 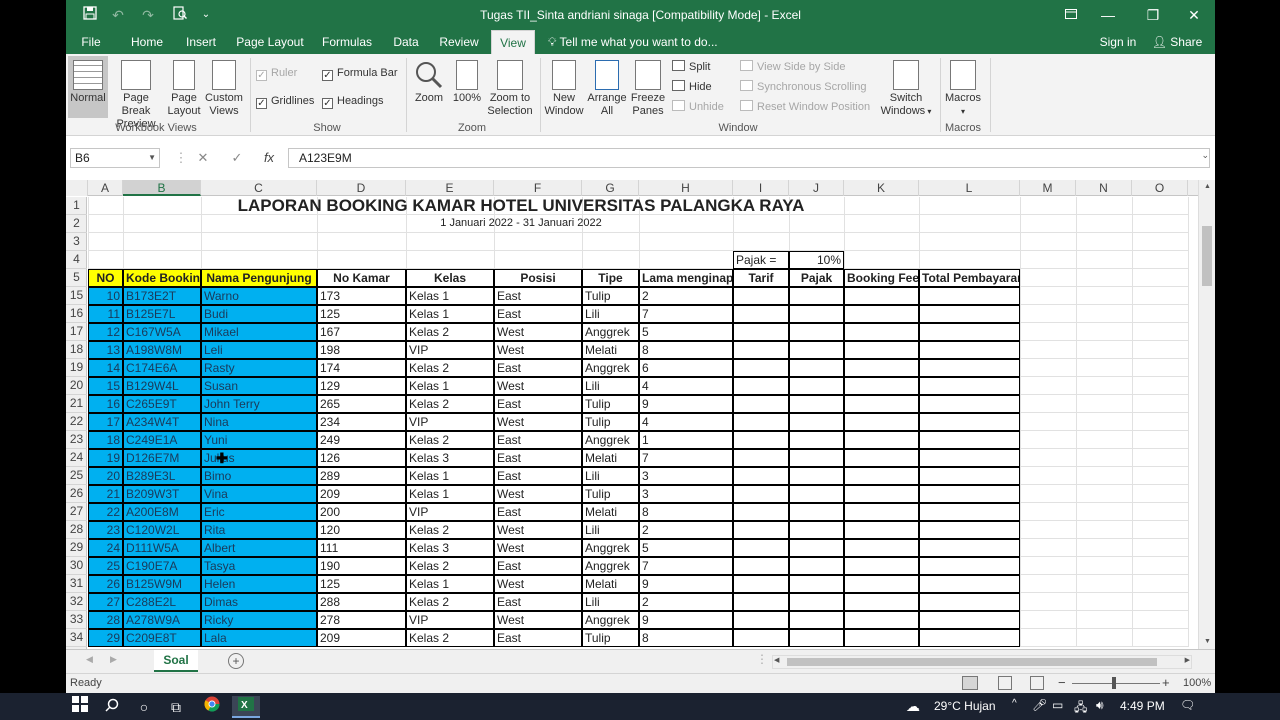 I want to click on tab-split-handle: ⋮, so click(x=762, y=659).